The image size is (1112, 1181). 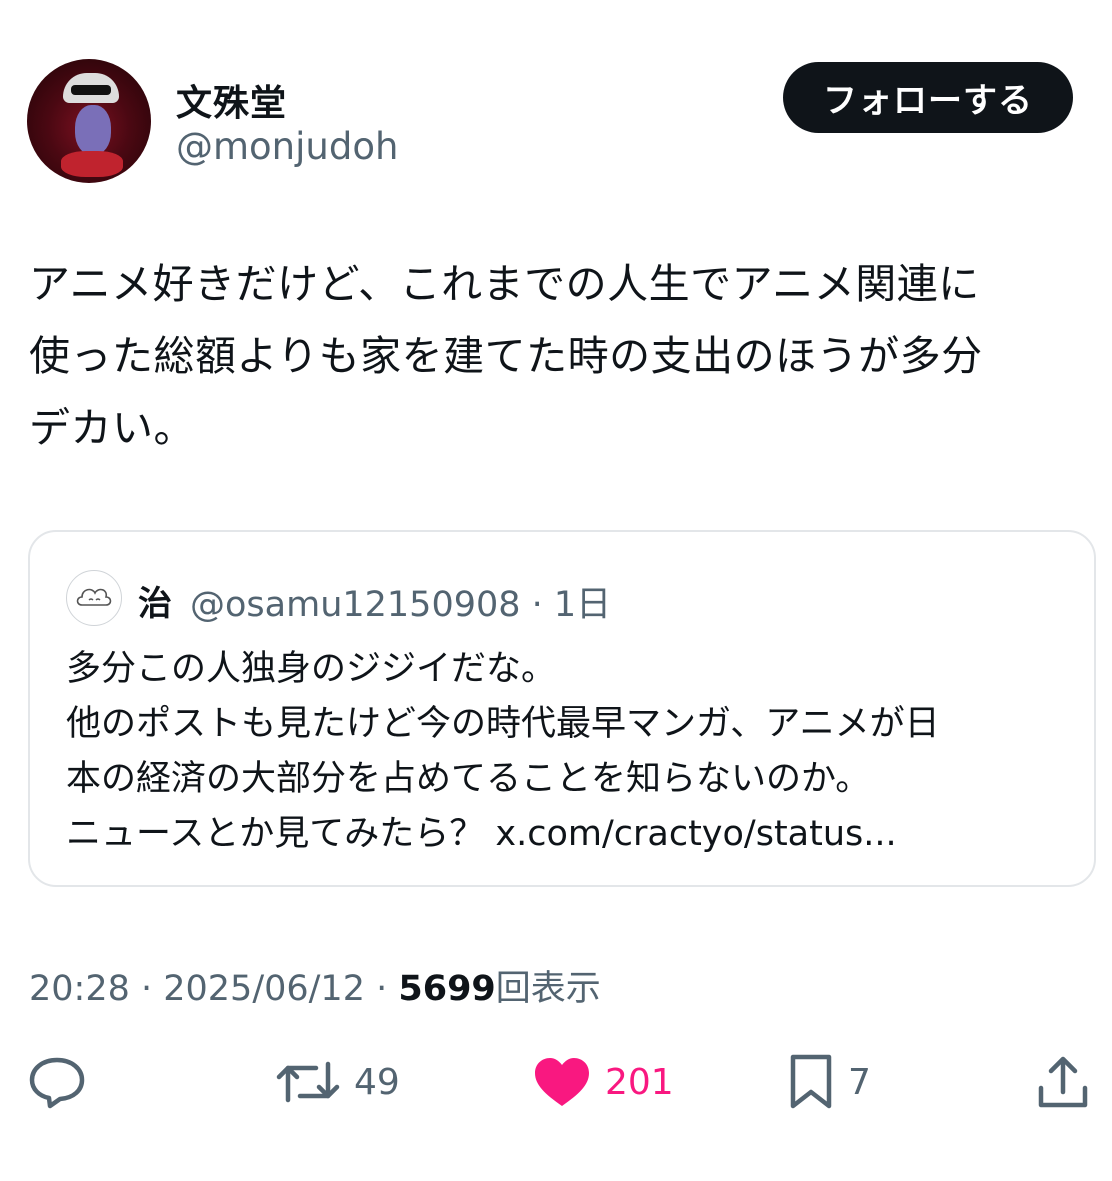 What do you see at coordinates (859, 1082) in the screenshot?
I see `bookmark-count: 7` at bounding box center [859, 1082].